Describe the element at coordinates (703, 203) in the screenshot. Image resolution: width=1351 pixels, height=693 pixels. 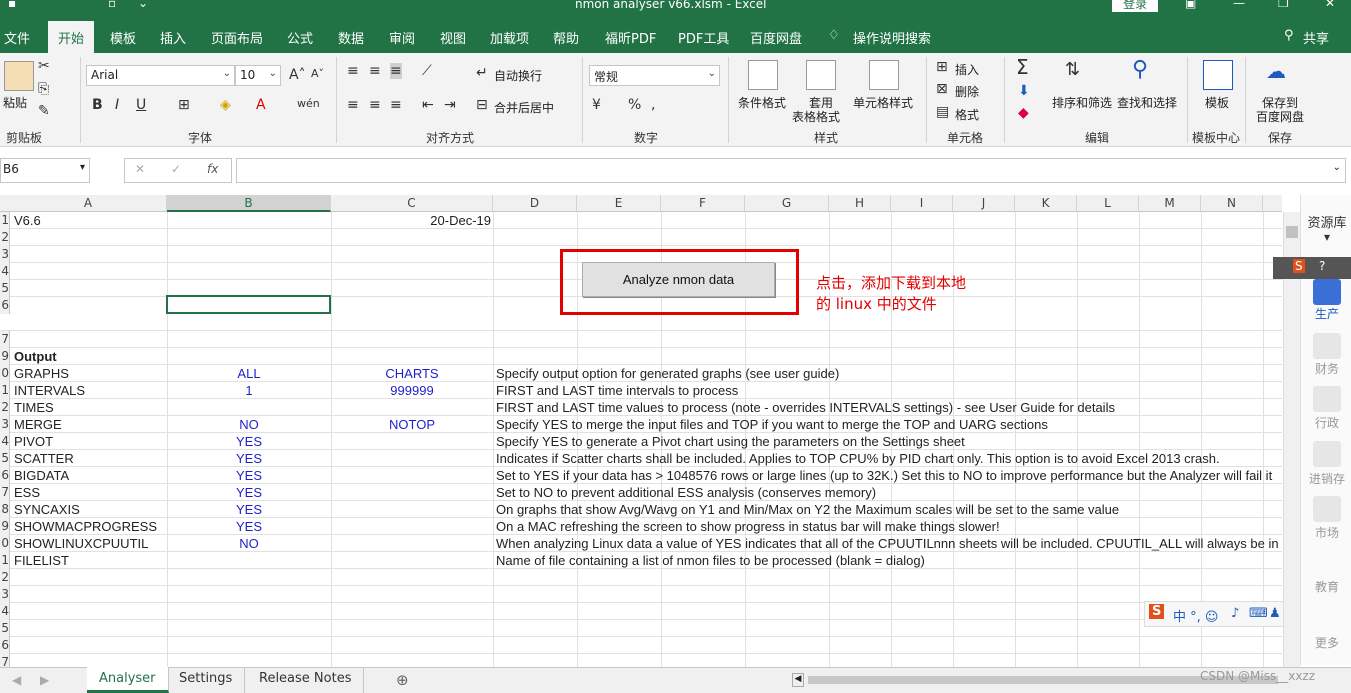
I see `col-header-f: F` at that location.